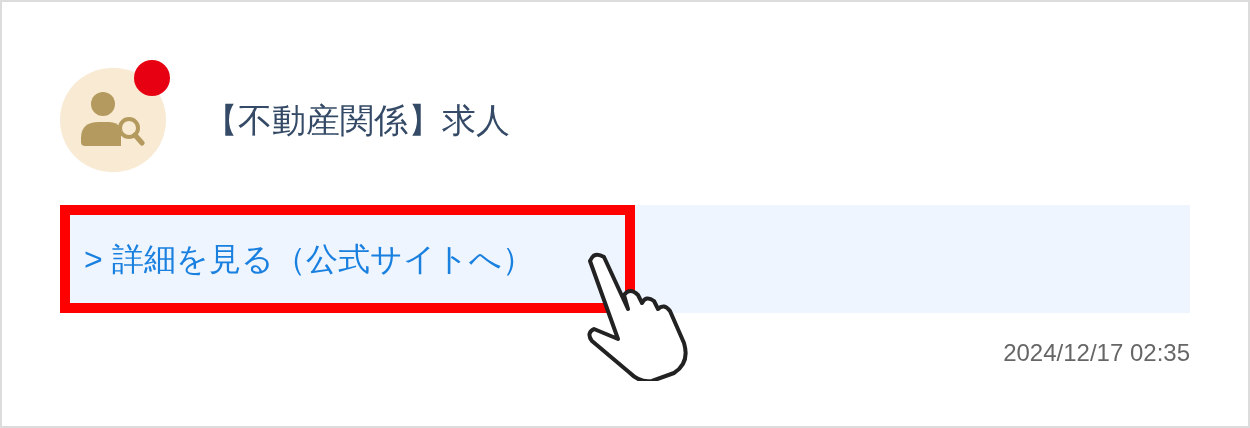  What do you see at coordinates (113, 120) in the screenshot?
I see `user-search-icon` at bounding box center [113, 120].